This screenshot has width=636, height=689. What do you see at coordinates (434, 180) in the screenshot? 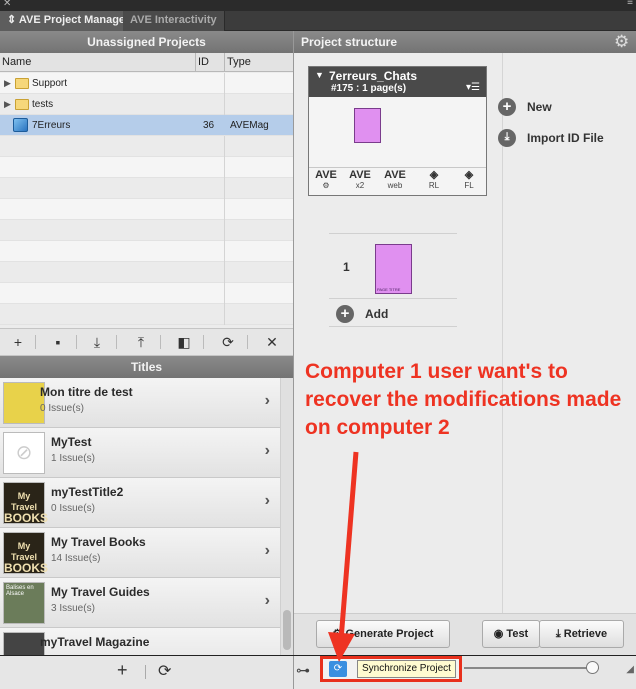
I see `reflow-rl-icon: ◈ RL` at bounding box center [434, 180].